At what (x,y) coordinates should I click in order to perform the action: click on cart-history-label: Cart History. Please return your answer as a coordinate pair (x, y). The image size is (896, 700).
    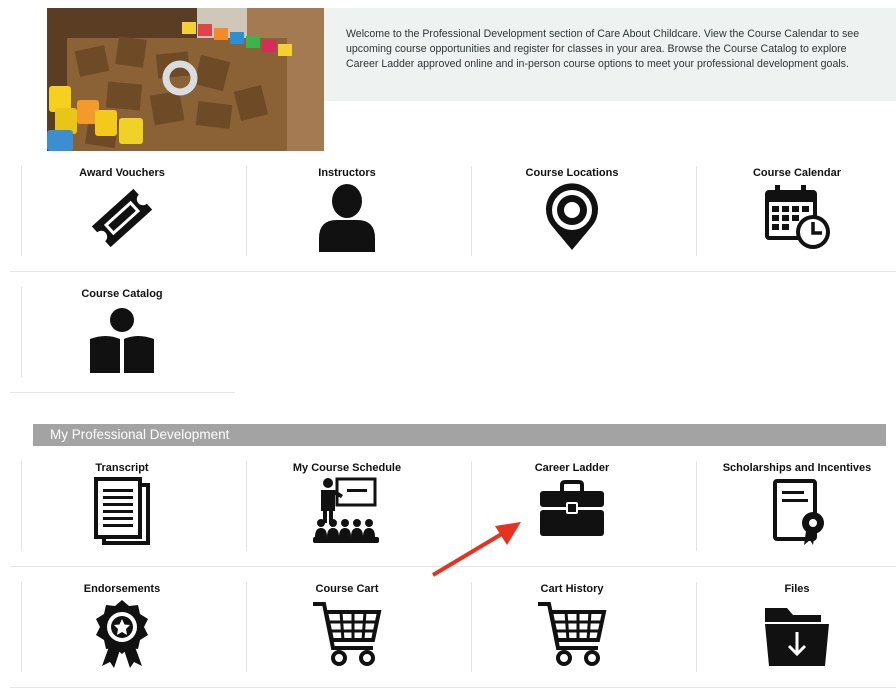
    Looking at the image, I should click on (572, 589).